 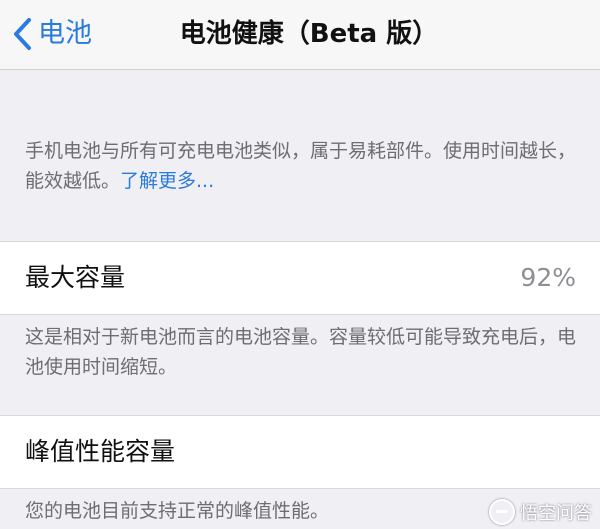 What do you see at coordinates (502, 512) in the screenshot?
I see `wukong-logo-icon` at bounding box center [502, 512].